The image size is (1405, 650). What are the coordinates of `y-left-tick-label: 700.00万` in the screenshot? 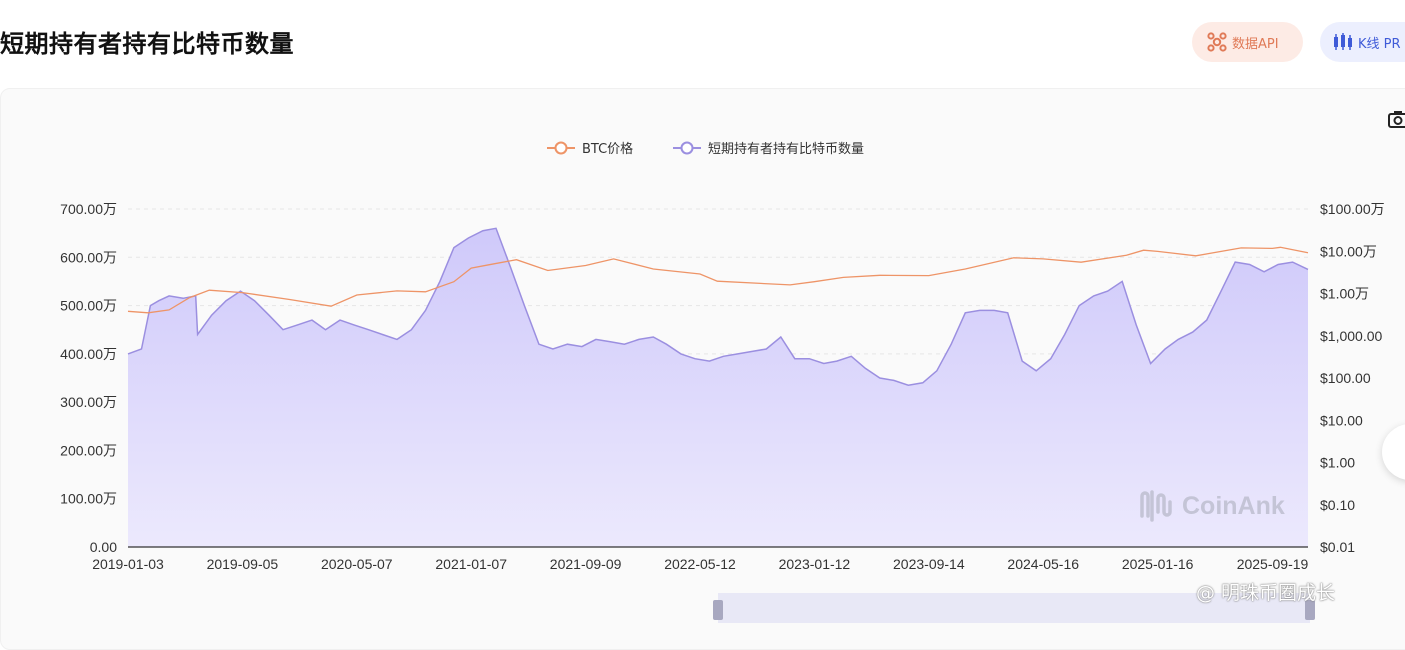 It's located at (88, 209).